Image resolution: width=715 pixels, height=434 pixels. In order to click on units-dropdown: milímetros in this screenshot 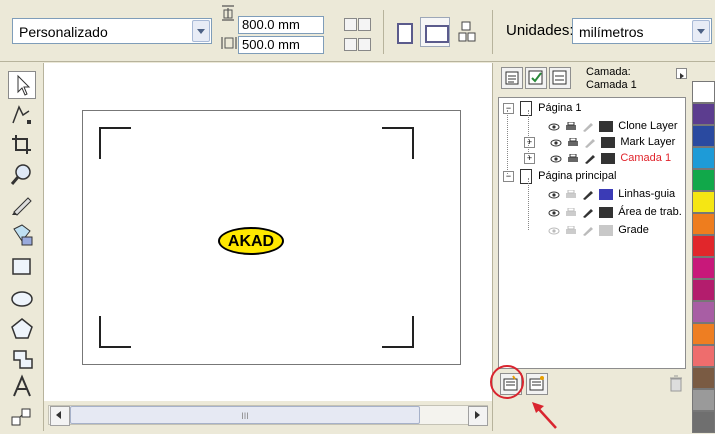, I will do `click(642, 31)`.